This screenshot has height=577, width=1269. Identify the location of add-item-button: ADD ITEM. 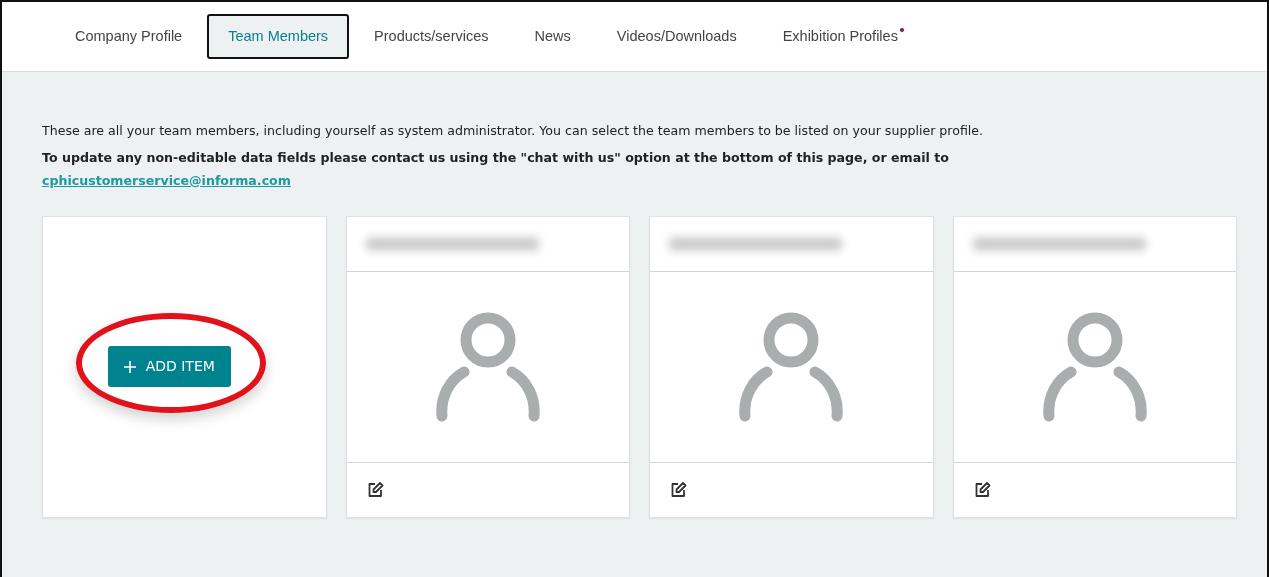
(169, 367).